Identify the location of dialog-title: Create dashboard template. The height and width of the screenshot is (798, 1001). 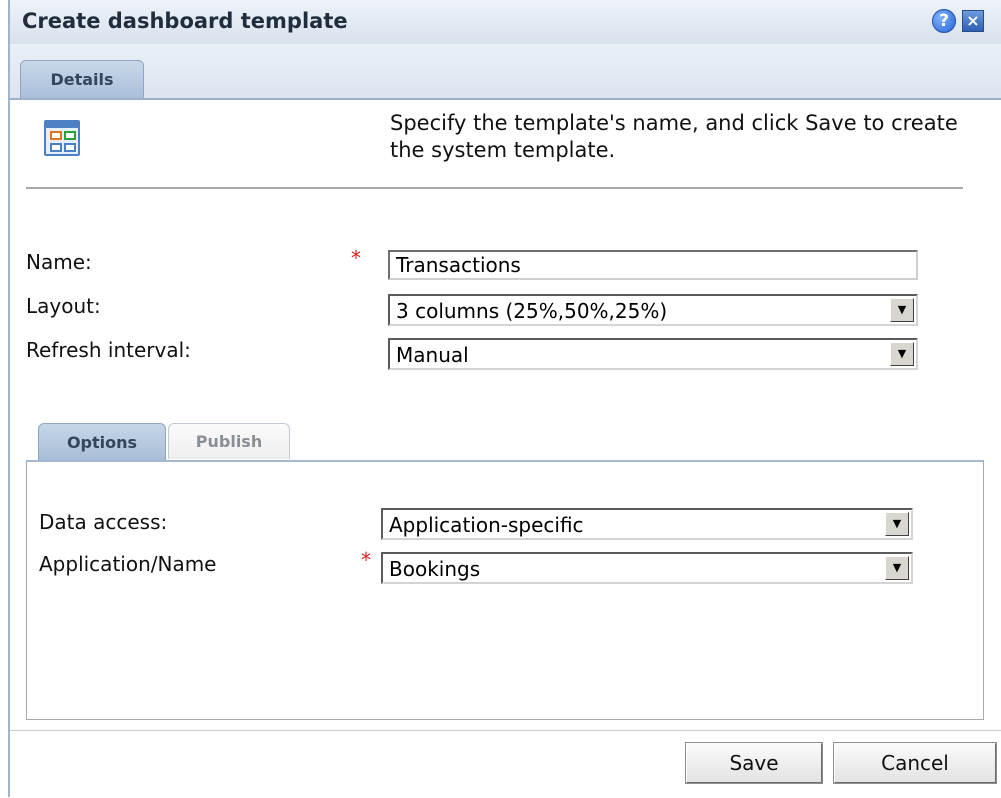
(185, 21).